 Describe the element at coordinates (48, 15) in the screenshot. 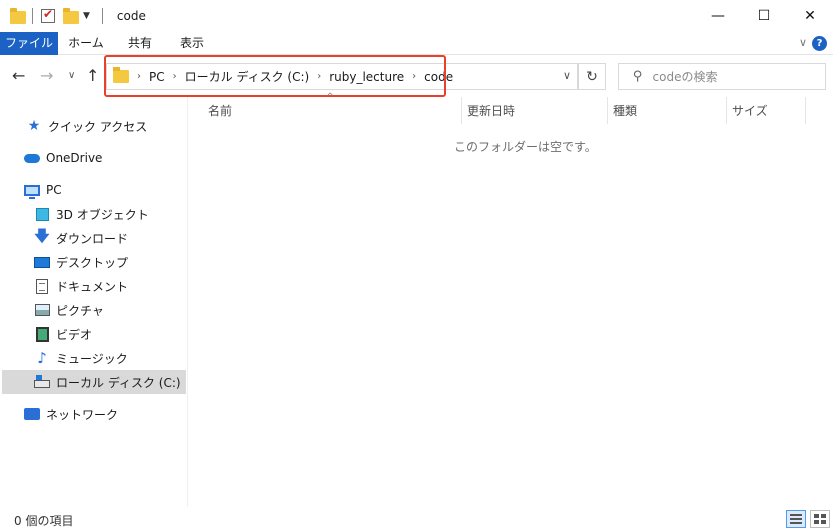

I see `properties-icon` at that location.